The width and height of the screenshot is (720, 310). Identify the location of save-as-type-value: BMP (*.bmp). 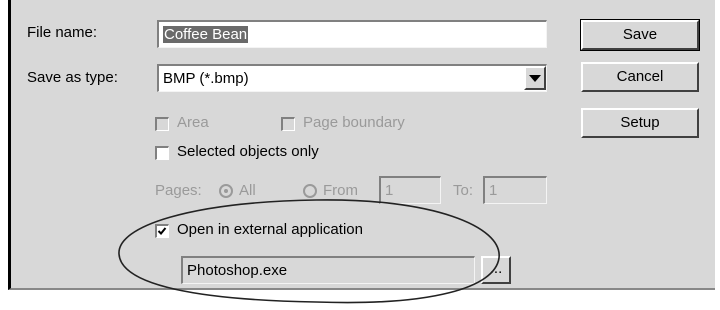
(206, 78).